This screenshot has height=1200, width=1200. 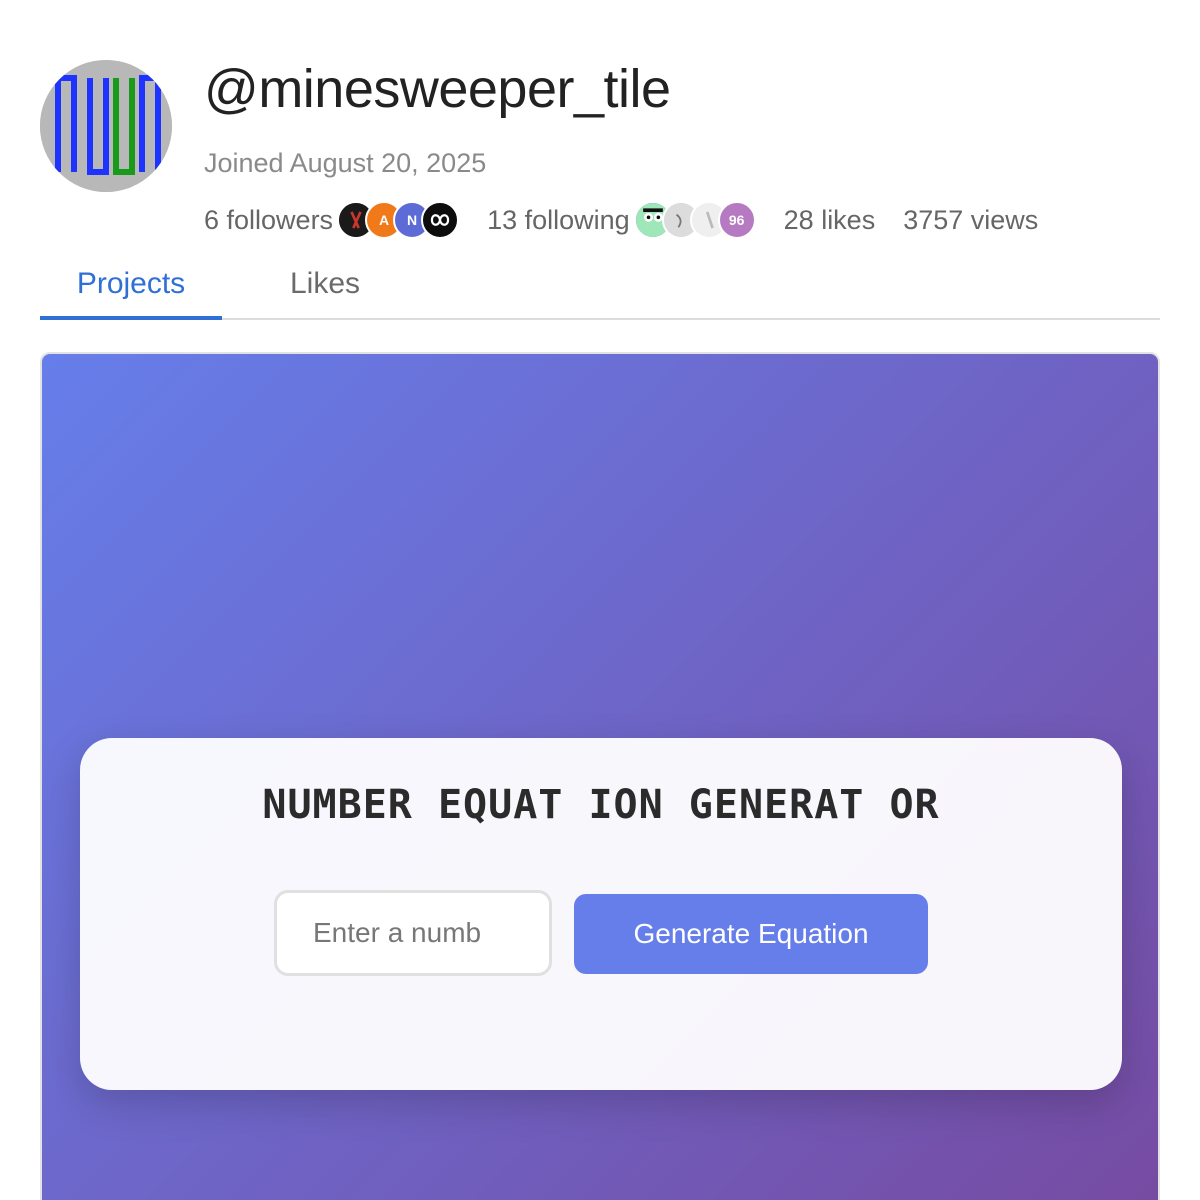 What do you see at coordinates (345, 163) in the screenshot?
I see `profile-joined-date: Joined August 20, 2025` at bounding box center [345, 163].